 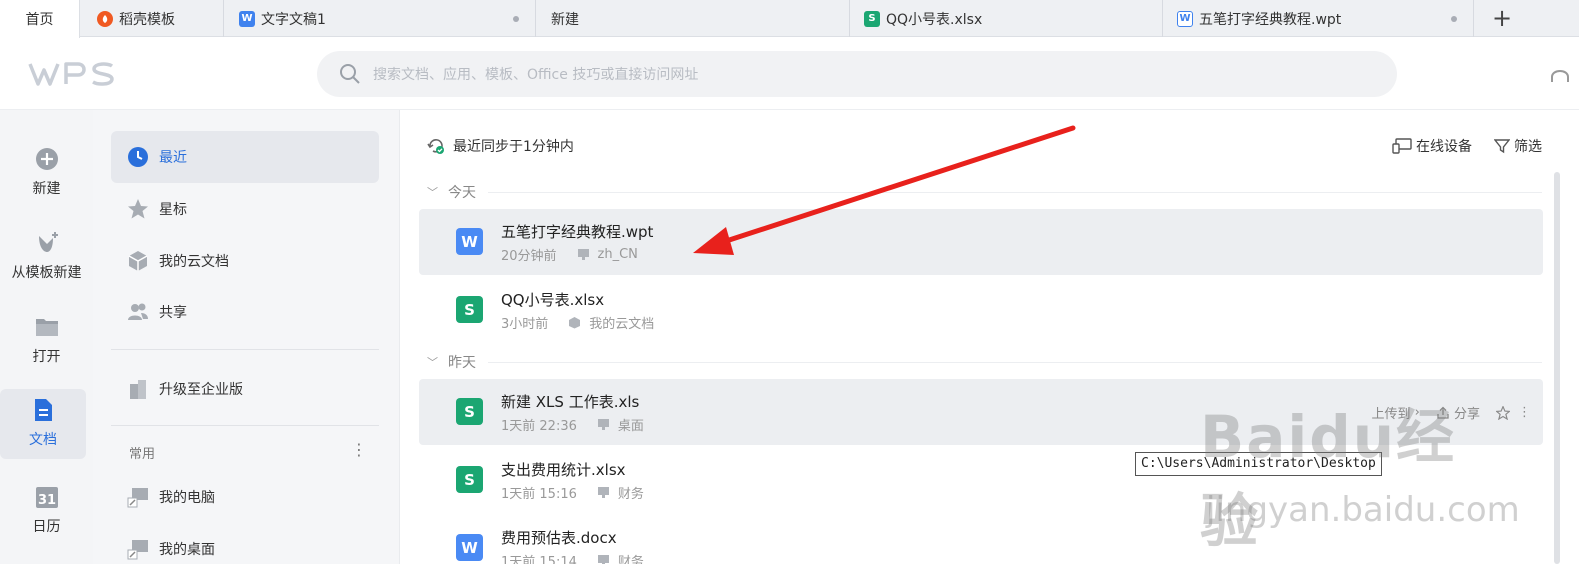 What do you see at coordinates (46, 510) in the screenshot?
I see `rail-calendar: 31 日历` at bounding box center [46, 510].